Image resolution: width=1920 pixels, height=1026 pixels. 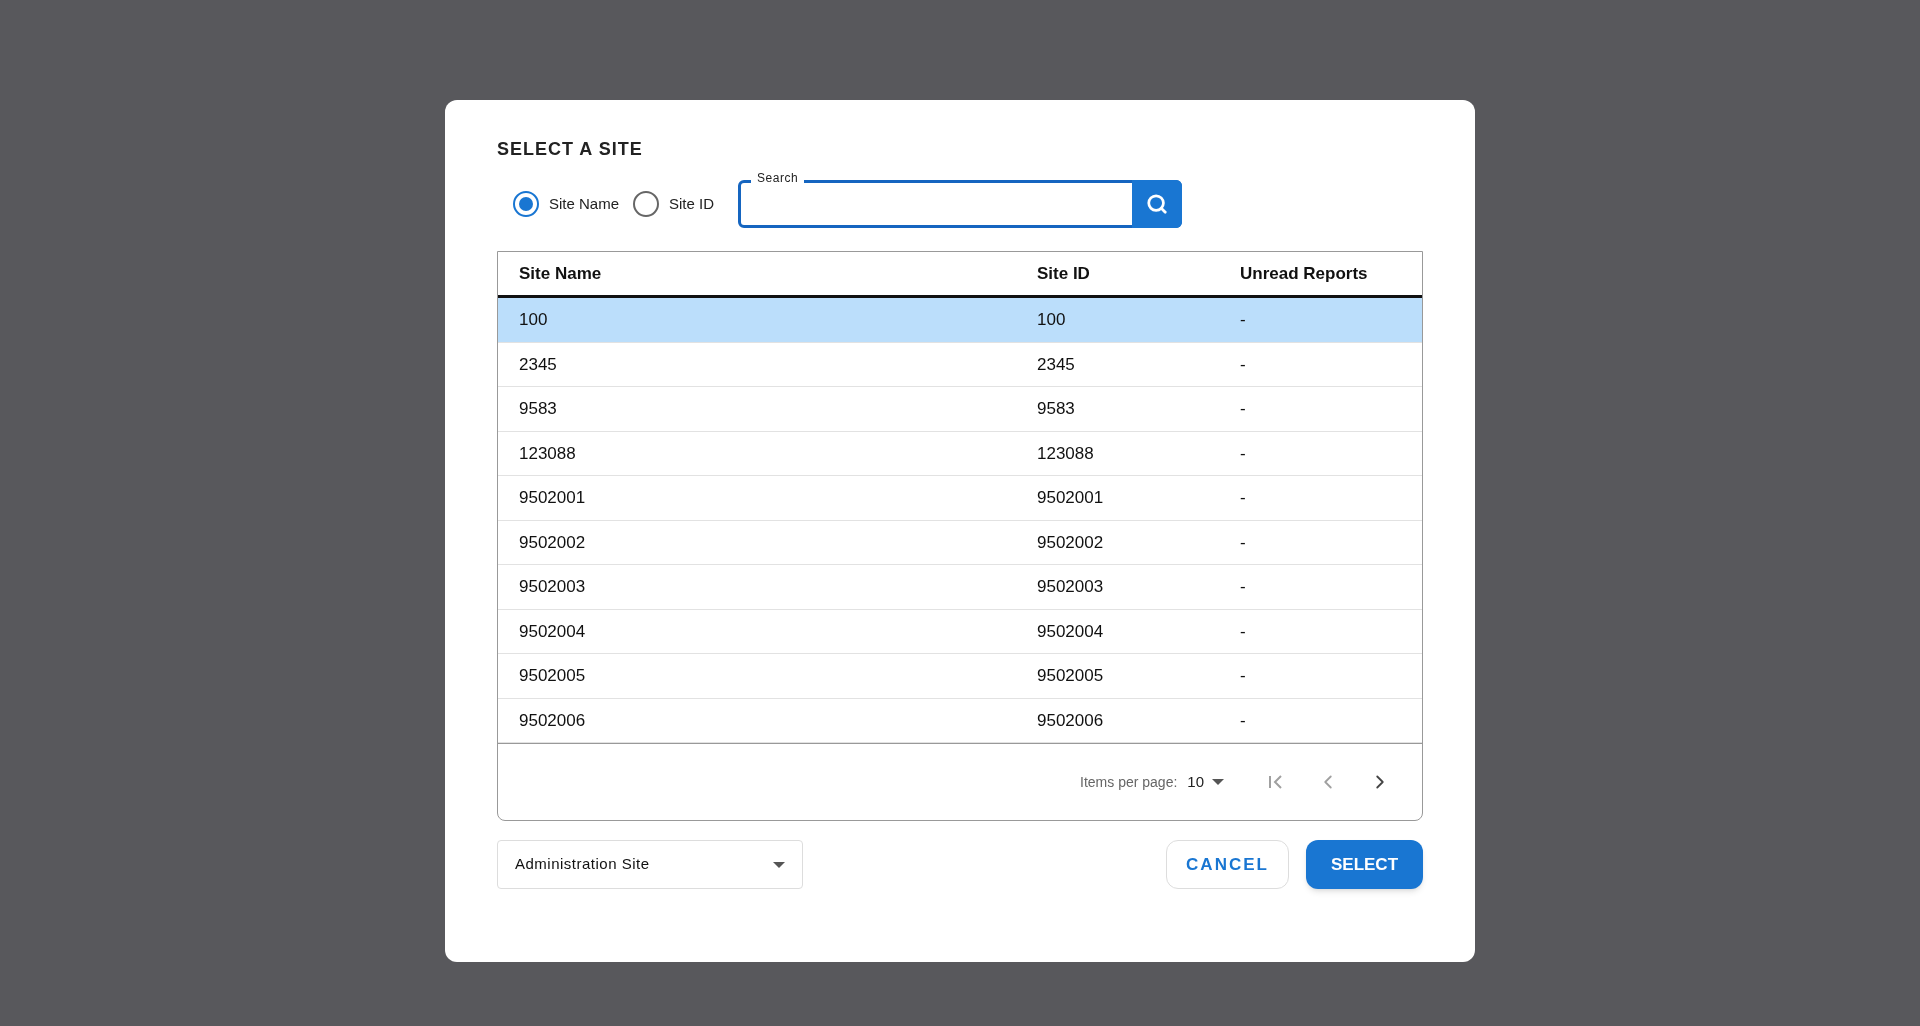 What do you see at coordinates (674, 204) in the screenshot?
I see `radio-option: Site ID` at bounding box center [674, 204].